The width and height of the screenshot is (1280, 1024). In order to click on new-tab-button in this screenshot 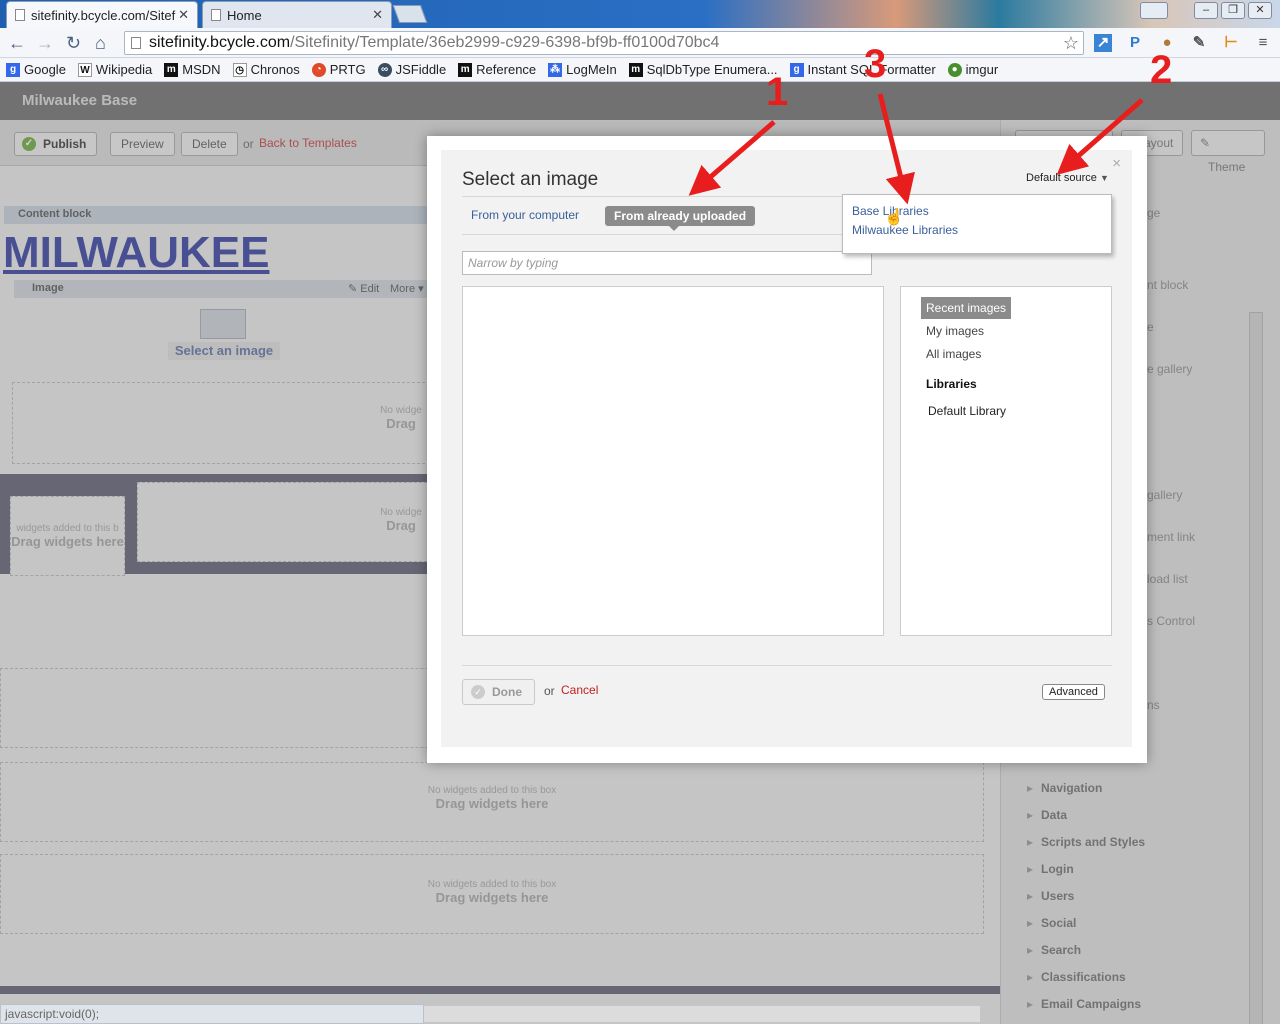, I will do `click(410, 14)`.